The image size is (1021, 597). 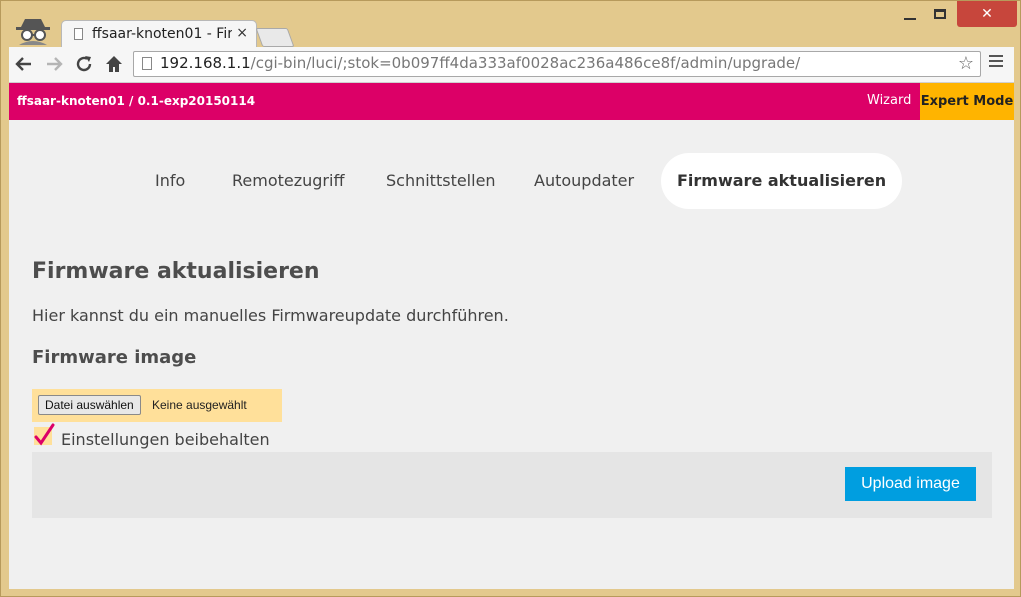 I want to click on back-arrow-icon, so click(x=24, y=64).